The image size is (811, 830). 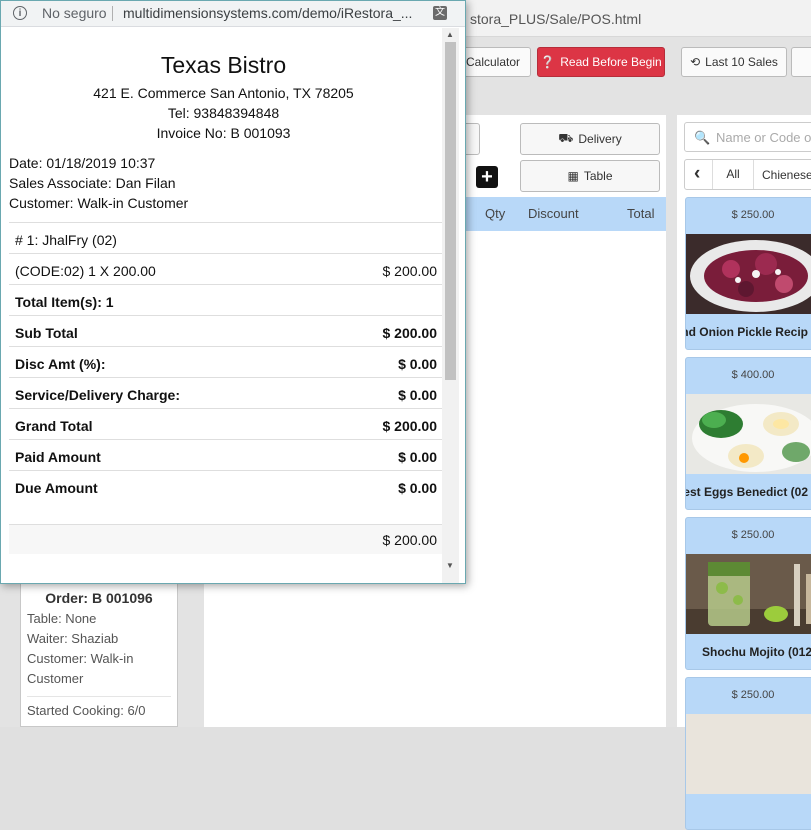 What do you see at coordinates (440, 13) in the screenshot?
I see `translate-icon: 文` at bounding box center [440, 13].